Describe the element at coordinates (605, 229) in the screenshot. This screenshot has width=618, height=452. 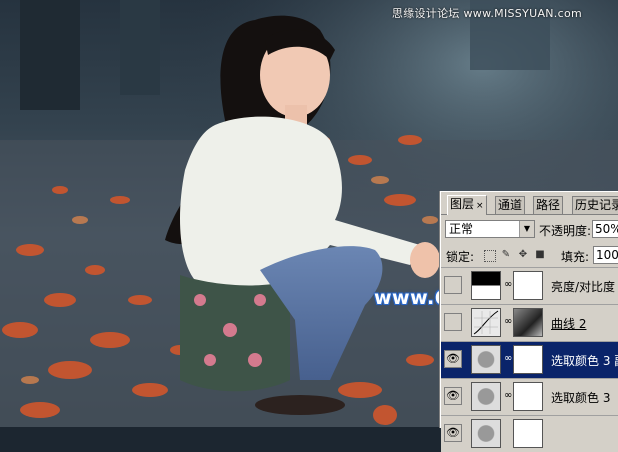
I see `opacity-input: 50%` at that location.